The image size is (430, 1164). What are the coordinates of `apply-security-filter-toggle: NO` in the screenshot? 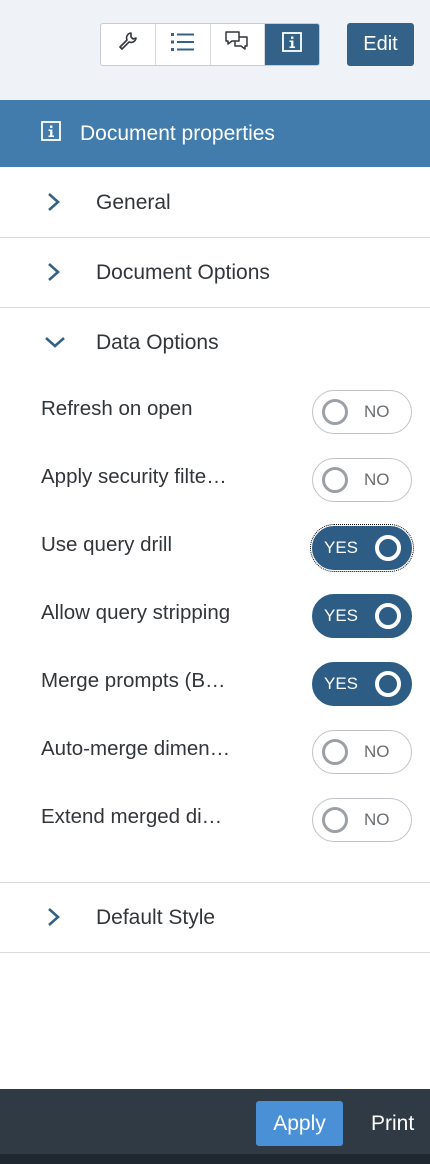 It's located at (362, 480).